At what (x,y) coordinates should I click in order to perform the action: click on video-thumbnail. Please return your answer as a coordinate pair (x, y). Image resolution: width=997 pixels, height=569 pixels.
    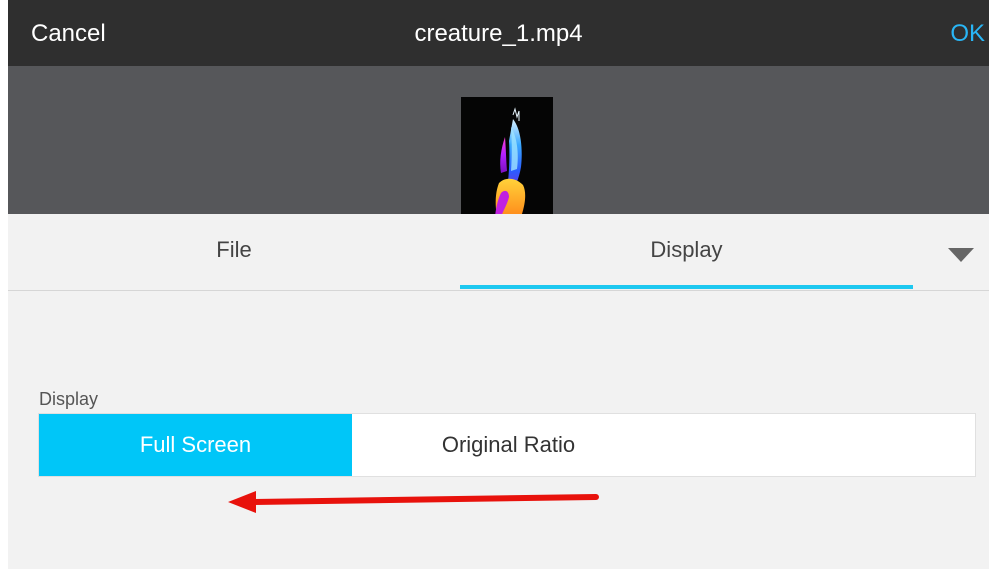
    Looking at the image, I should click on (507, 155).